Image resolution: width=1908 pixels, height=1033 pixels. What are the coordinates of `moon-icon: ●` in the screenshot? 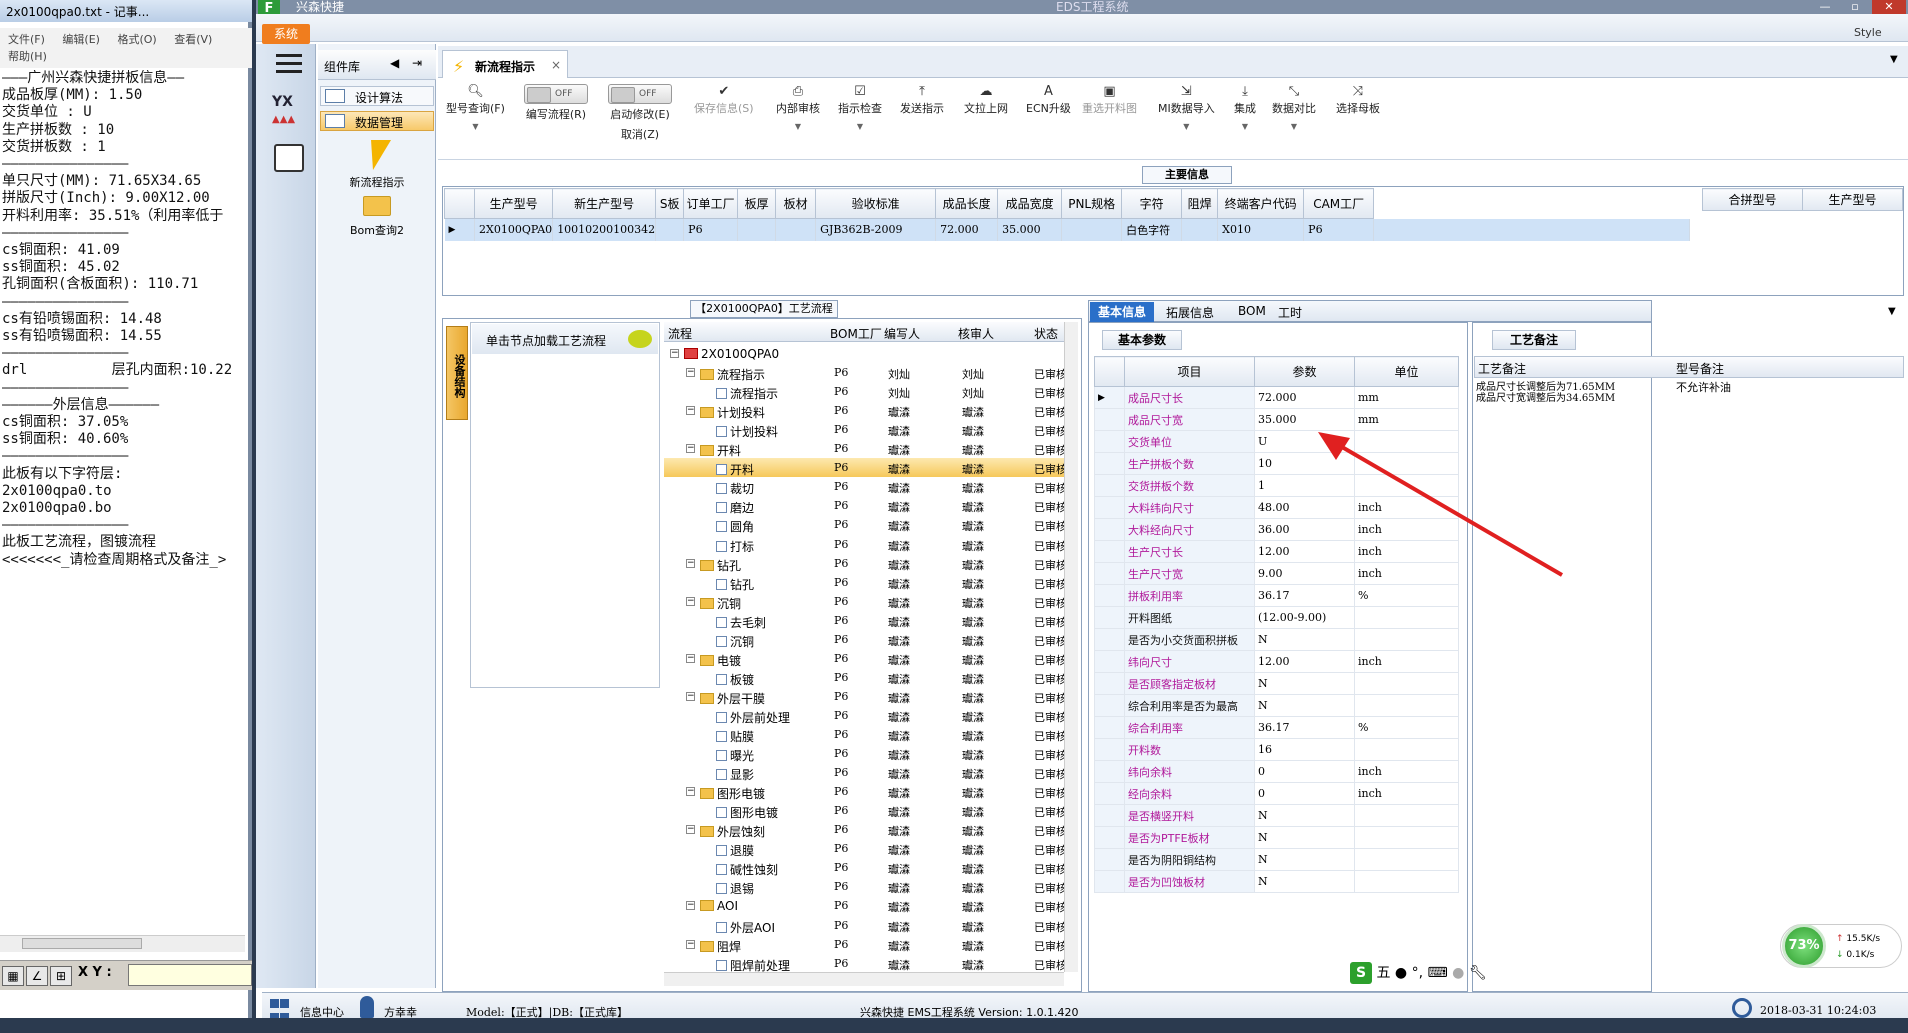 It's located at (1401, 973).